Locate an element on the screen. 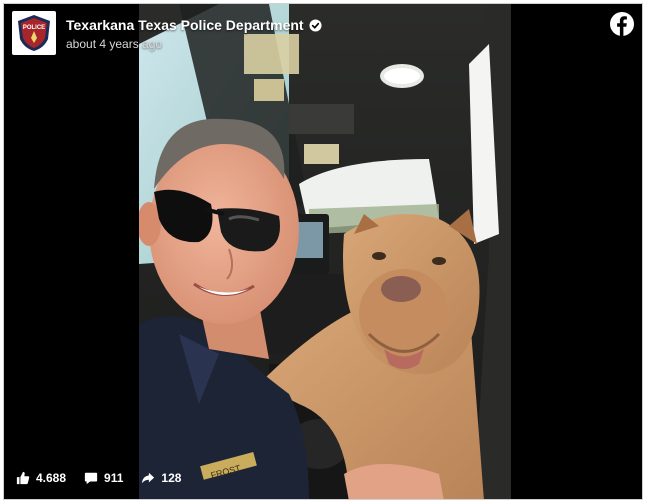 The image size is (646, 503). police-badge-logo: POLICE is located at coordinates (34, 33).